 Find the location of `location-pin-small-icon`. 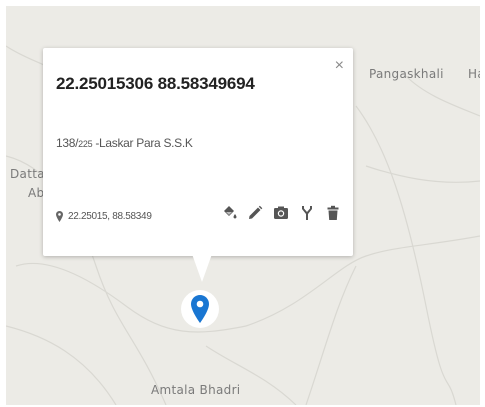

location-pin-small-icon is located at coordinates (59, 216).